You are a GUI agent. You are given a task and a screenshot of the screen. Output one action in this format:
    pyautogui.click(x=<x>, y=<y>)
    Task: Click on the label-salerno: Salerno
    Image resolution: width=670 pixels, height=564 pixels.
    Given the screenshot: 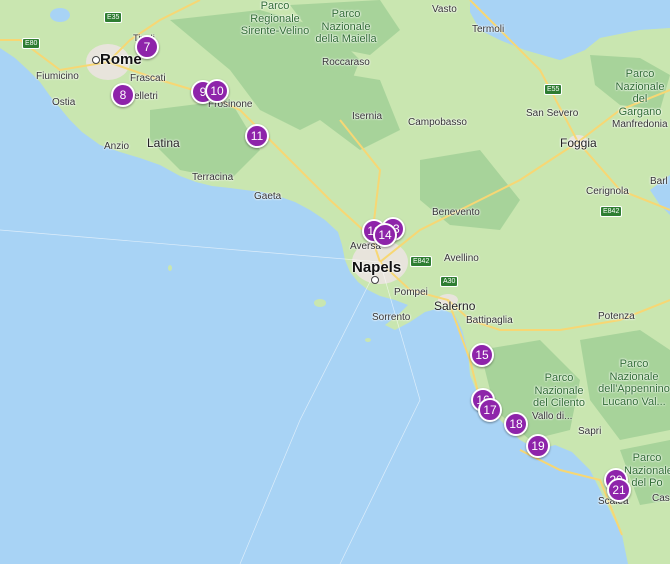 What is the action you would take?
    pyautogui.click(x=455, y=306)
    